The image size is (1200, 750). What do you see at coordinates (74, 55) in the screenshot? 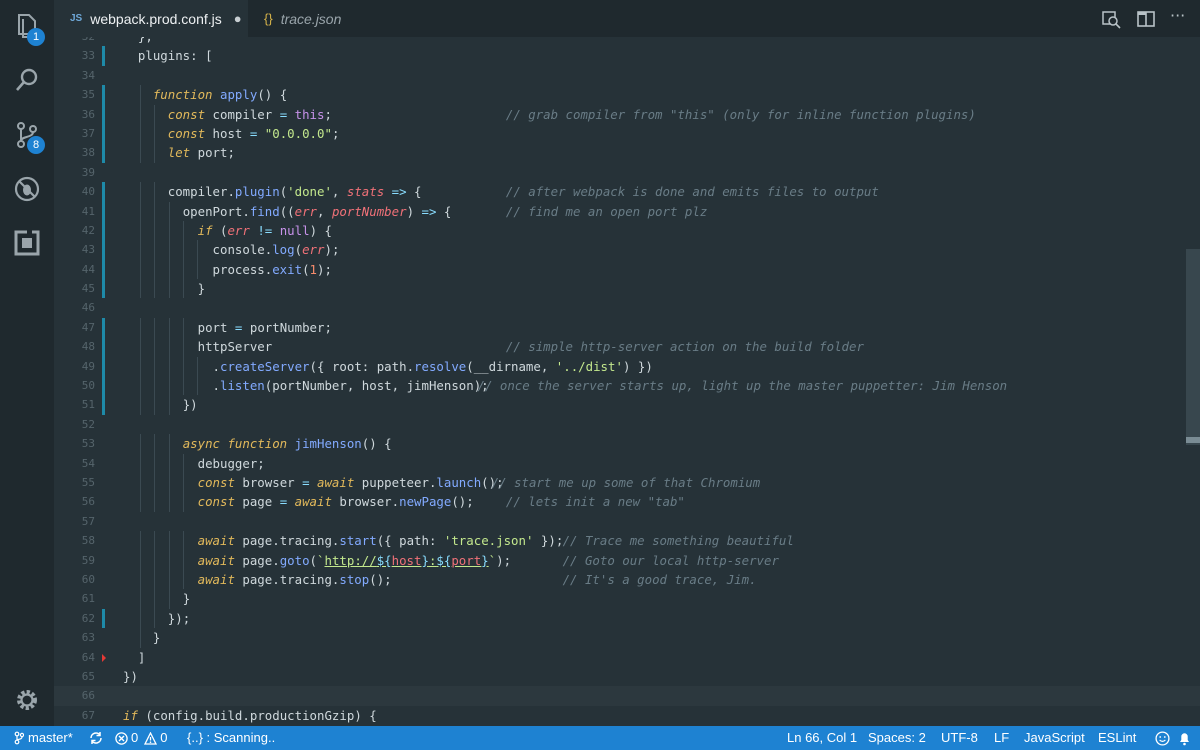
I see `line-number: 33` at bounding box center [74, 55].